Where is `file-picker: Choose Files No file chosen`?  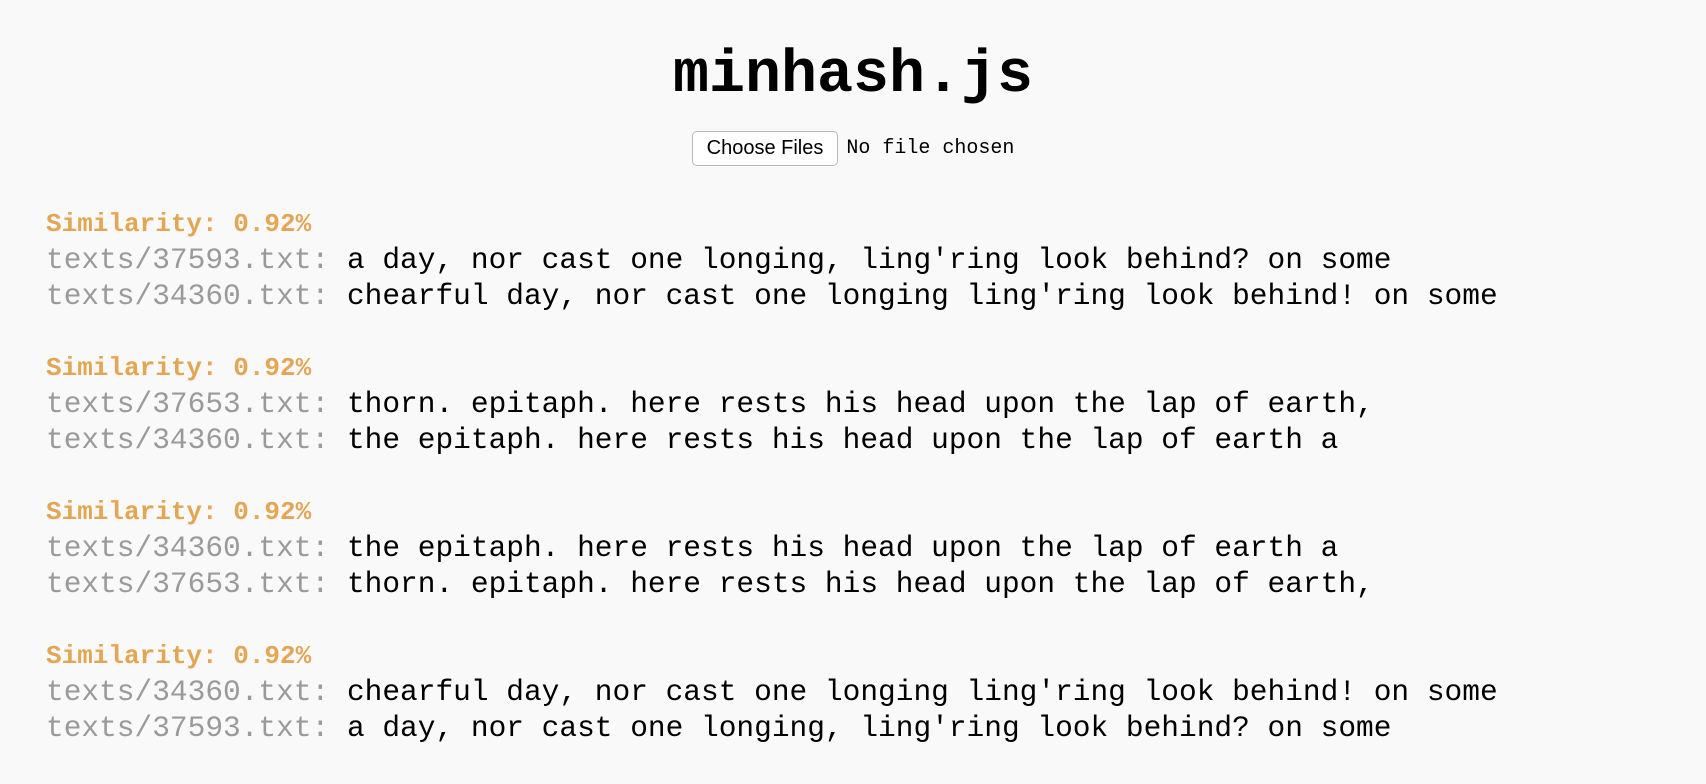
file-picker: Choose Files No file chosen is located at coordinates (853, 148).